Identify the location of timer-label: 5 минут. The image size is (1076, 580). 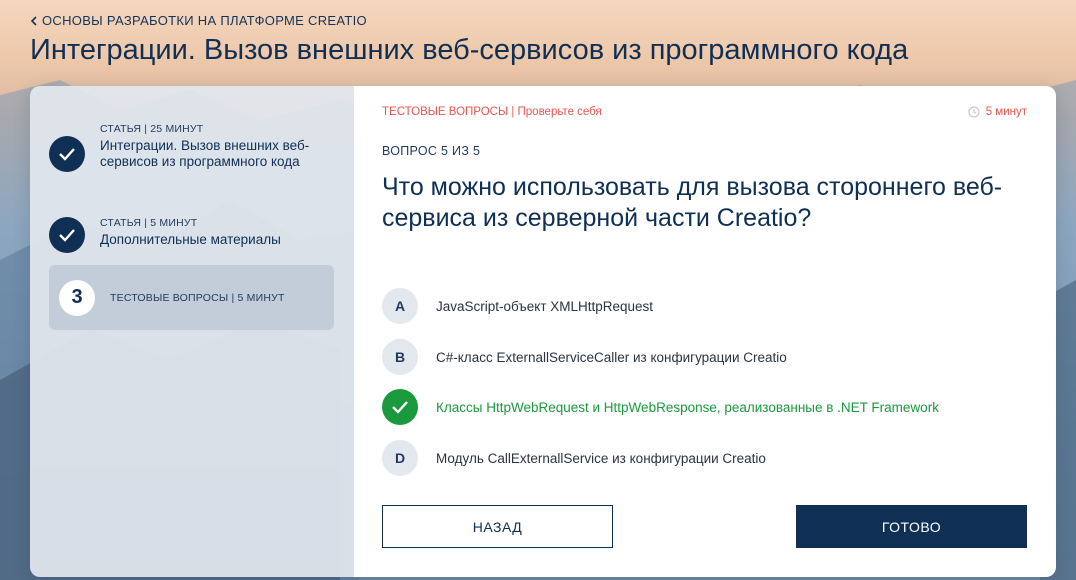
(1006, 112).